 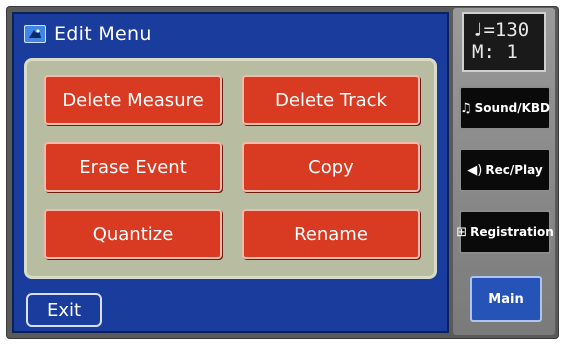 I want to click on delete-track-button: Delete Track, so click(x=331, y=100).